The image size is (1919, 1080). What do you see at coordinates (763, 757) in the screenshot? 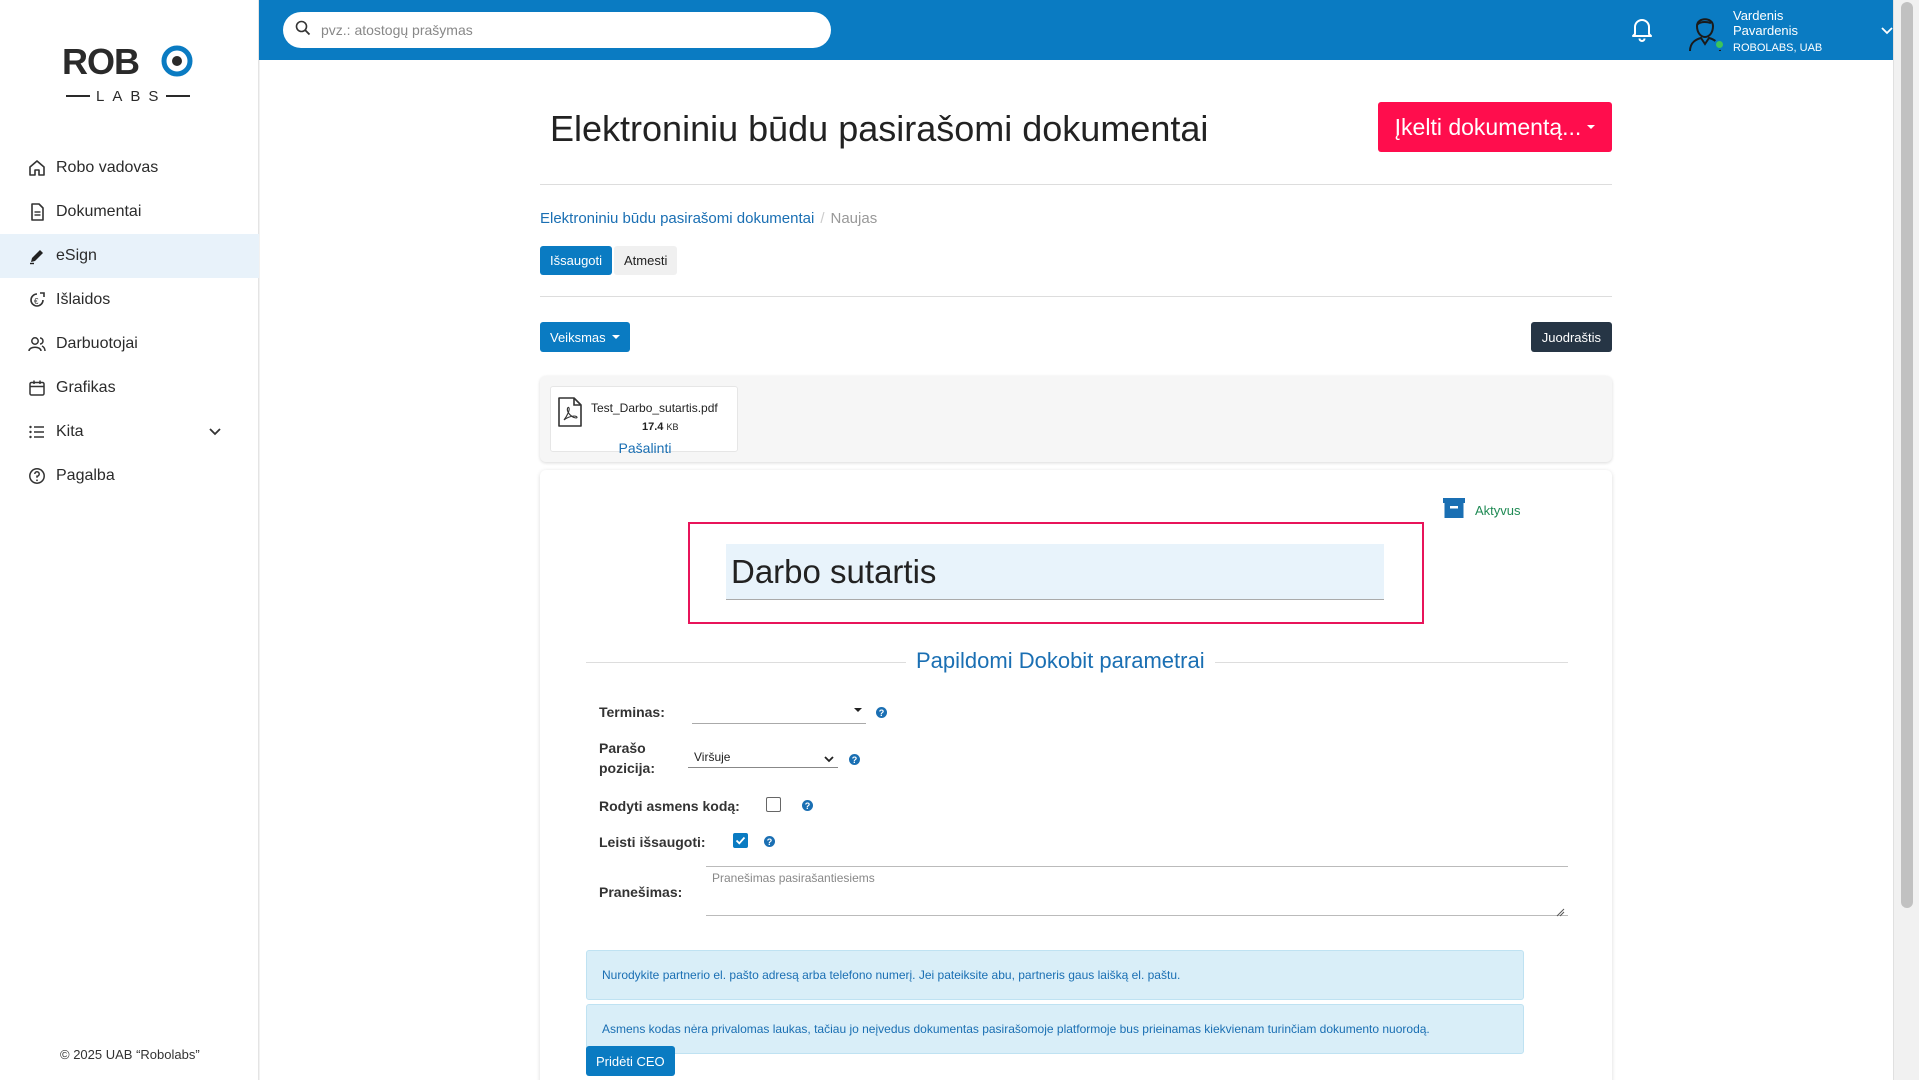
I see `signature-position-select: Viršuje` at bounding box center [763, 757].